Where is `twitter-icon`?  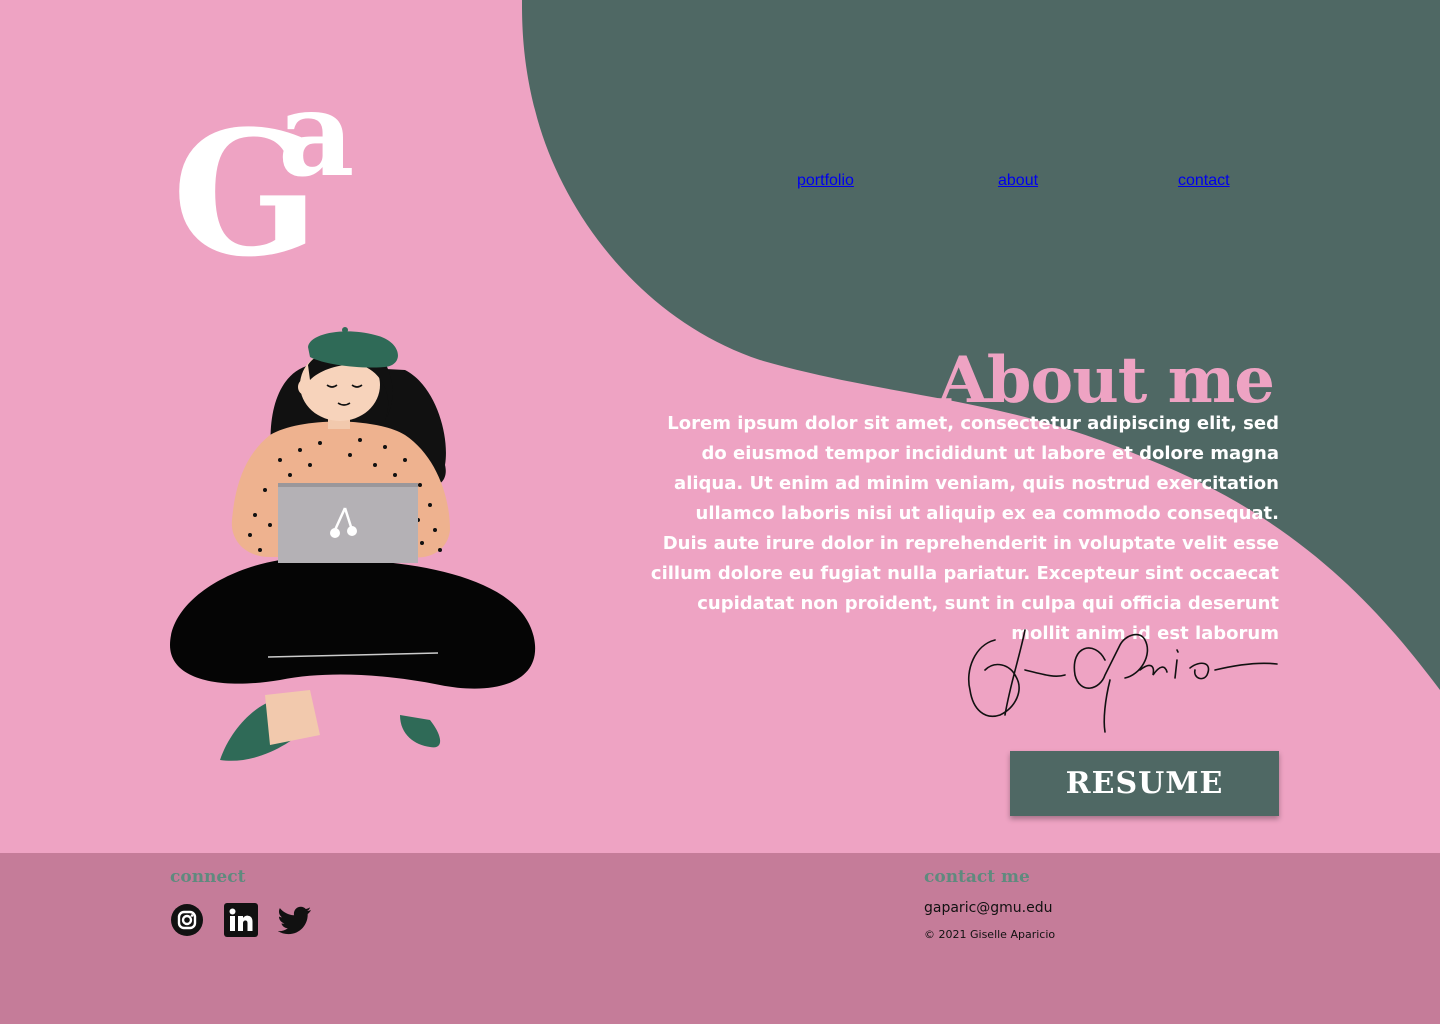 twitter-icon is located at coordinates (294, 920).